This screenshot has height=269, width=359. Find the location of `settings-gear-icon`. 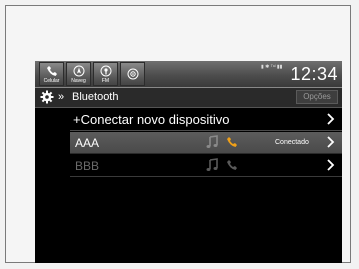

settings-gear-icon is located at coordinates (47, 97).